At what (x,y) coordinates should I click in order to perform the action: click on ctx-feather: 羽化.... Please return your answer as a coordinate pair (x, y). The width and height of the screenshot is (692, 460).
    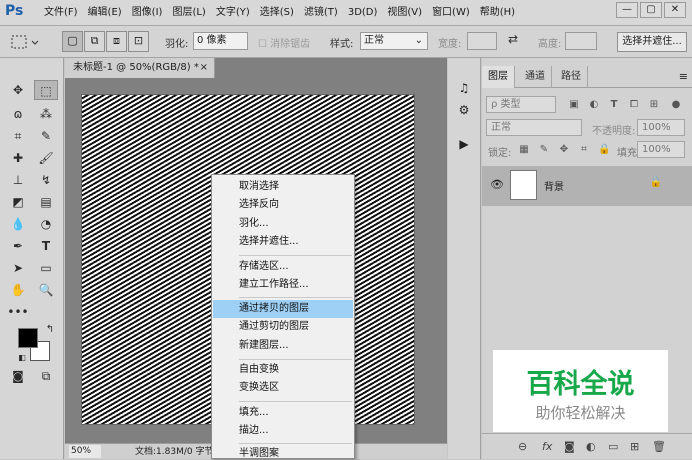
    Looking at the image, I should click on (283, 224).